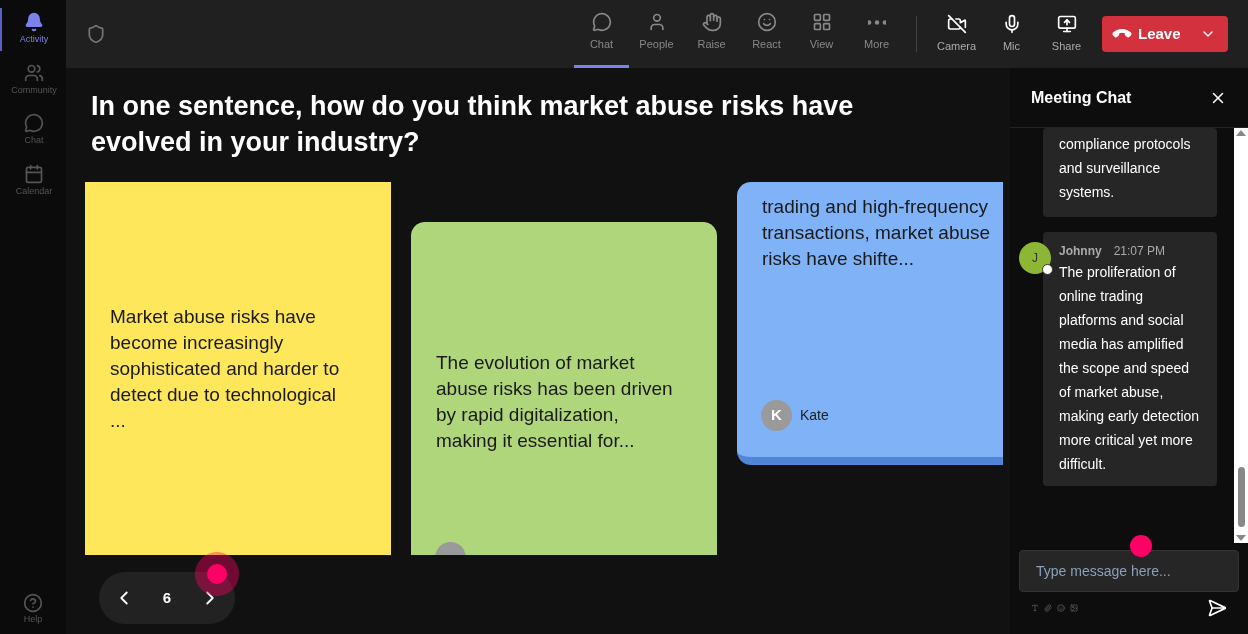 This screenshot has height=634, width=1248. Describe the element at coordinates (656, 34) in the screenshot. I see `toolbar-tab: People` at that location.